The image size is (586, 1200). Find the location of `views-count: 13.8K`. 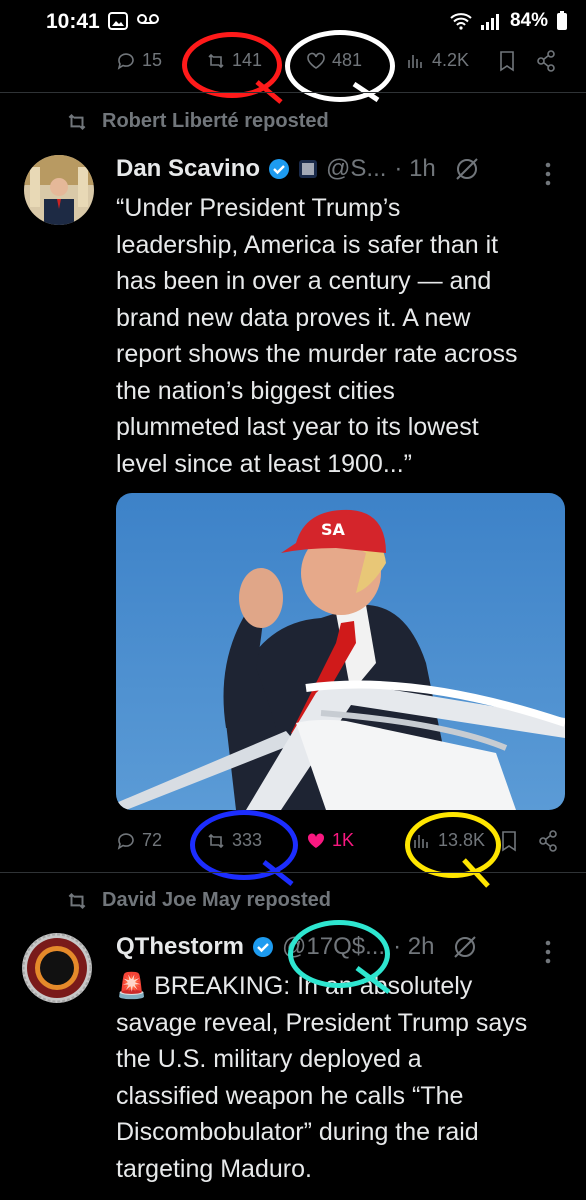

views-count: 13.8K is located at coordinates (462, 840).